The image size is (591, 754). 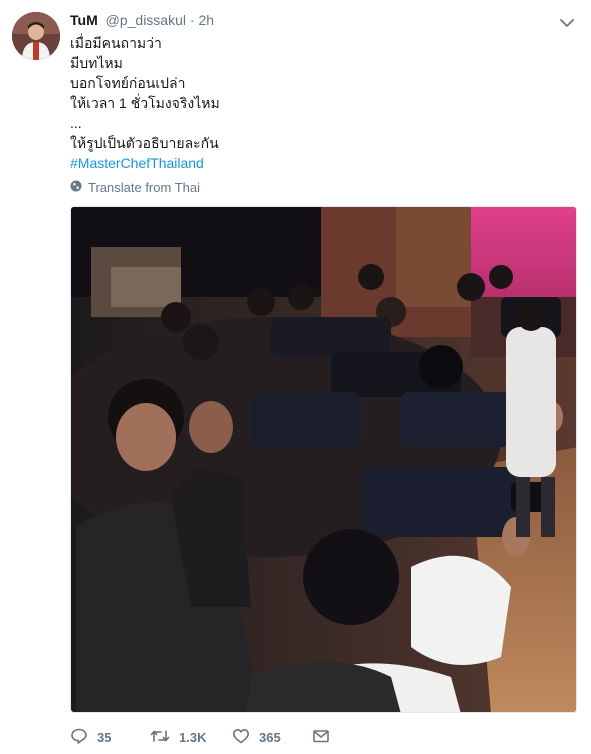 I want to click on heart-icon, so click(x=241, y=737).